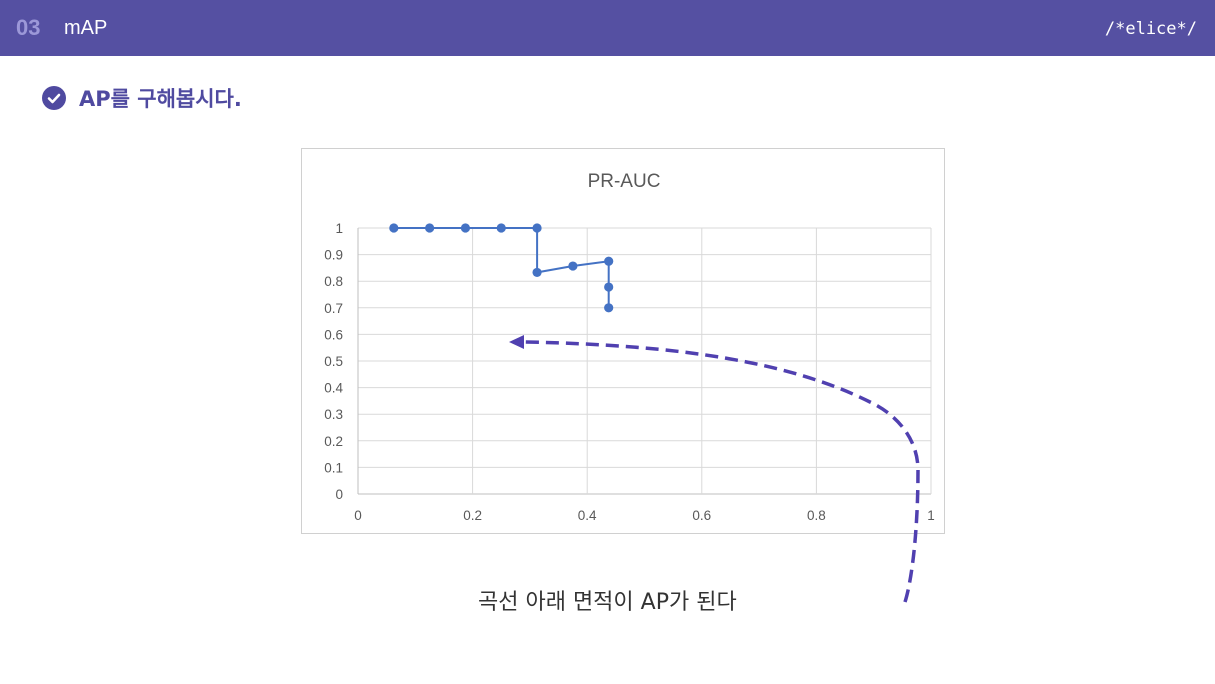 The image size is (1215, 684). What do you see at coordinates (722, 471) in the screenshot?
I see `annotation-arrow` at bounding box center [722, 471].